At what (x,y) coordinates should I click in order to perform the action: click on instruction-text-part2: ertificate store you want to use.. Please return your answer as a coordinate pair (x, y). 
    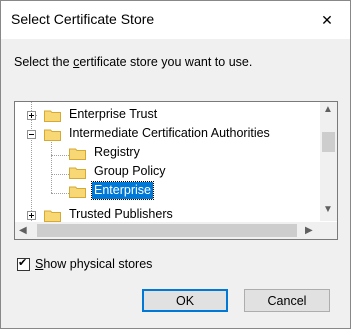
    Looking at the image, I should click on (166, 62).